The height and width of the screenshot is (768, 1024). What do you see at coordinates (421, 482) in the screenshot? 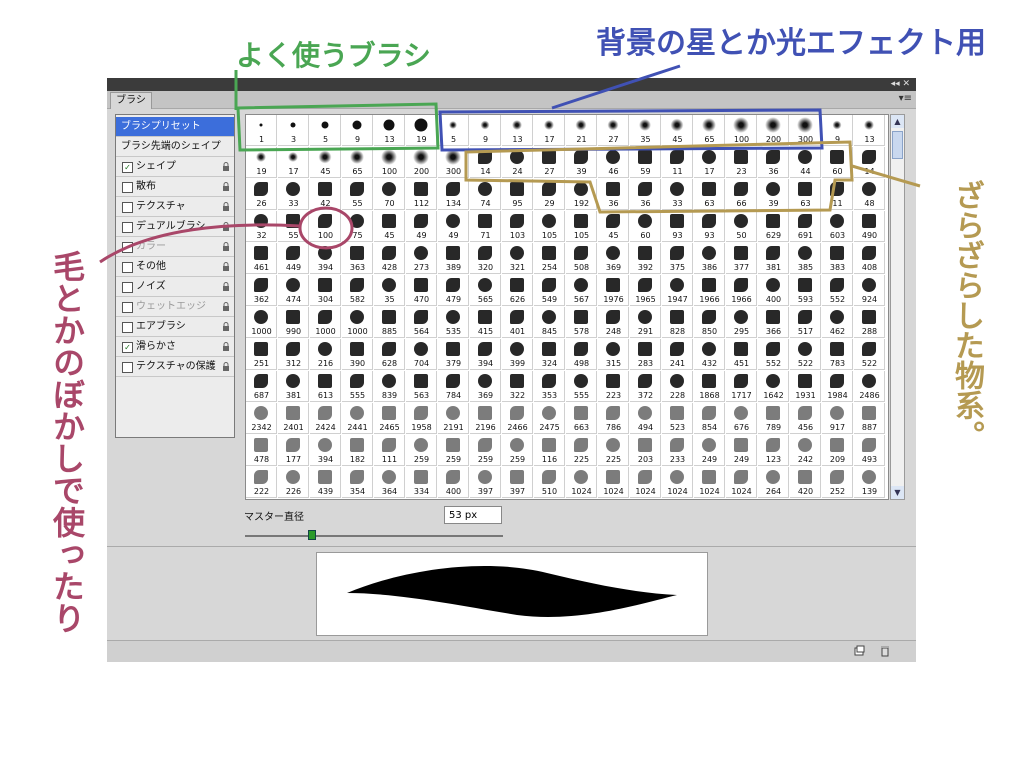
I see `brush-preset-cell: 334` at bounding box center [421, 482].